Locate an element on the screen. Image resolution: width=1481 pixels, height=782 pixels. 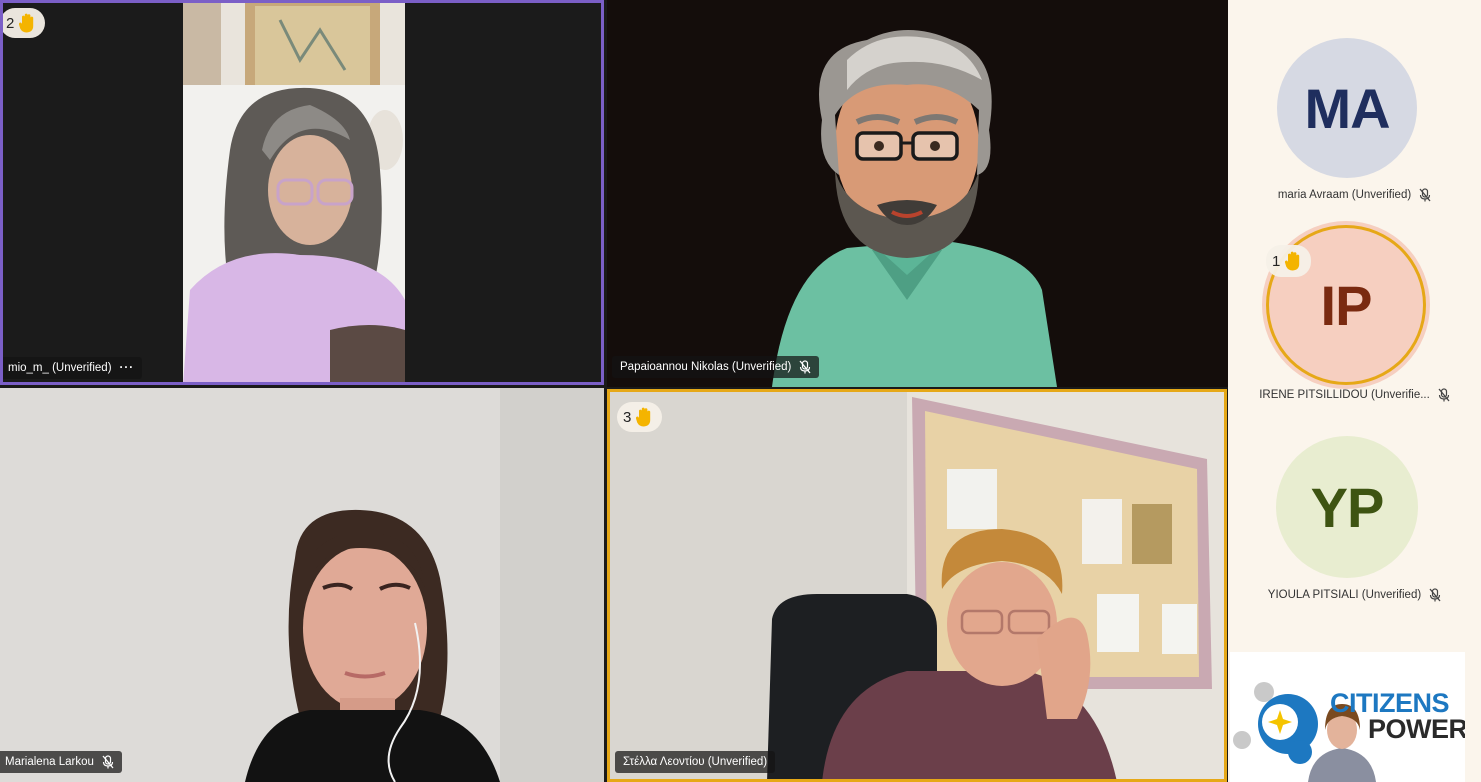
self-view-tile: CITIZENS POWER is located at coordinates (1347, 717).